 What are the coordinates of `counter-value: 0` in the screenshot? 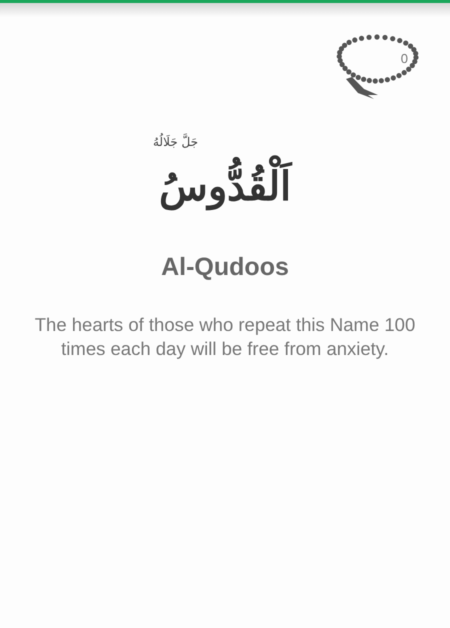 It's located at (404, 59).